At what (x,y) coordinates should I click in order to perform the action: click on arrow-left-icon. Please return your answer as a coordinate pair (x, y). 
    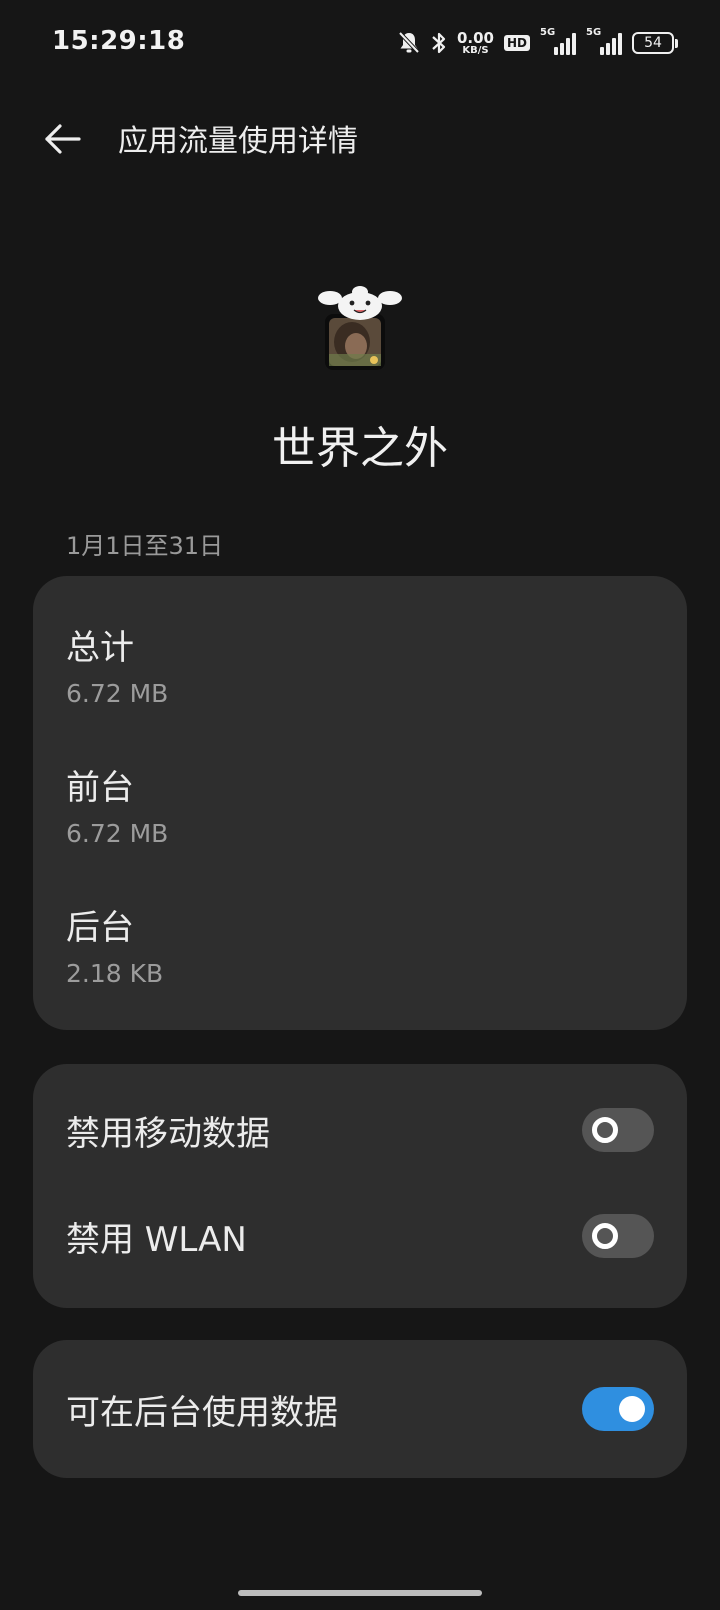
    Looking at the image, I should click on (63, 139).